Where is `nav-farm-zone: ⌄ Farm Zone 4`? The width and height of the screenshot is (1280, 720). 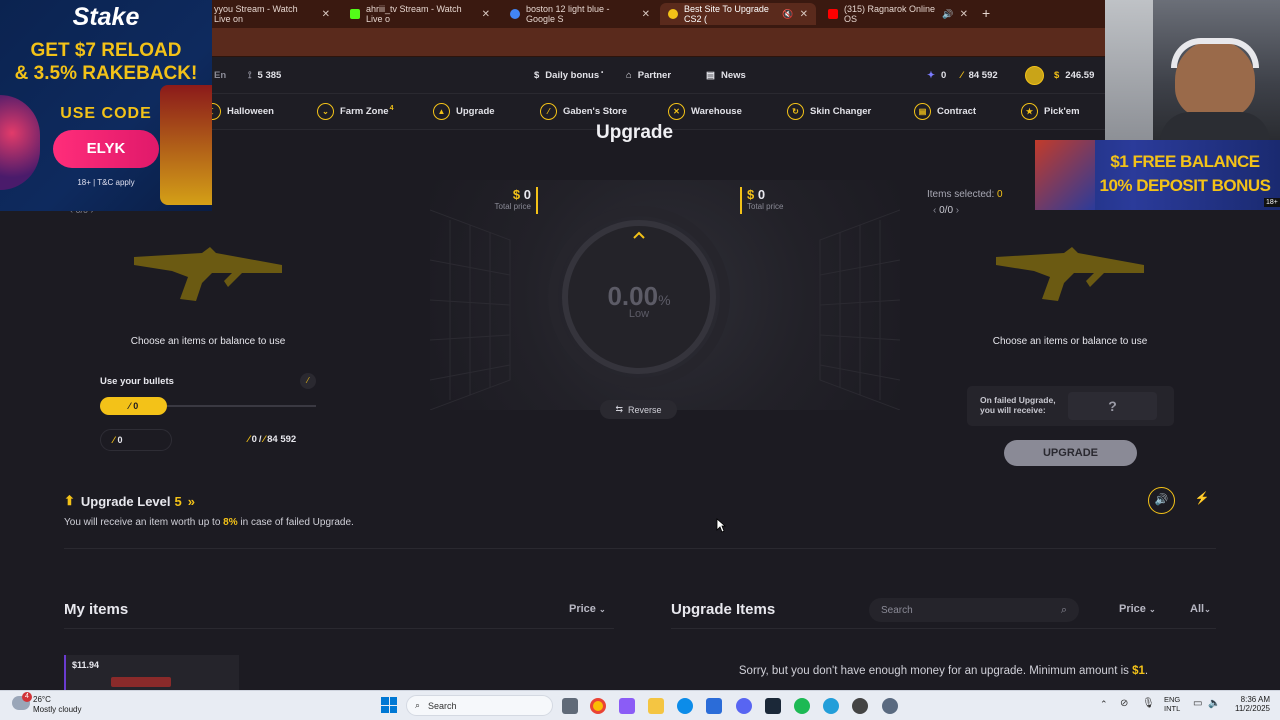
nav-farm-zone: ⌄ Farm Zone 4 is located at coordinates (355, 111).